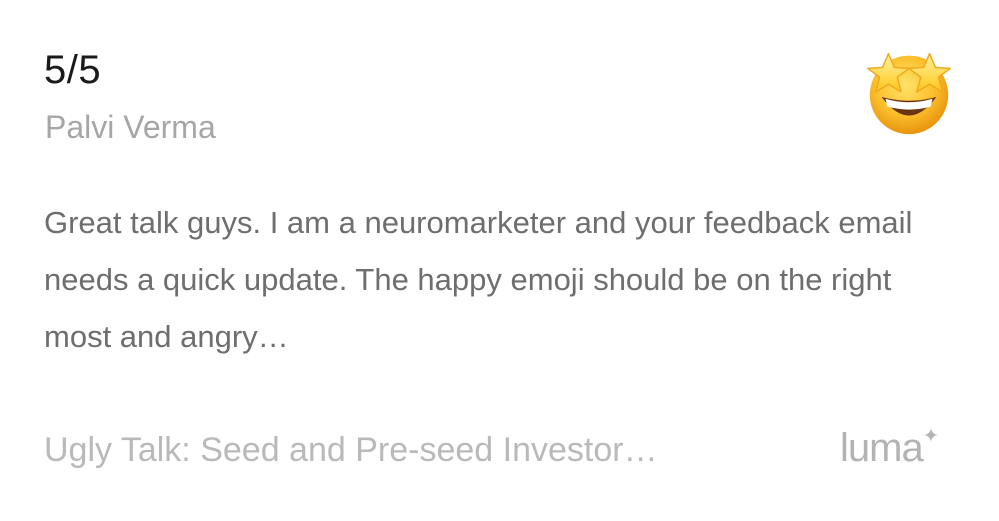 The height and width of the screenshot is (521, 999). Describe the element at coordinates (73, 70) in the screenshot. I see `rating-score: 5/5` at that location.